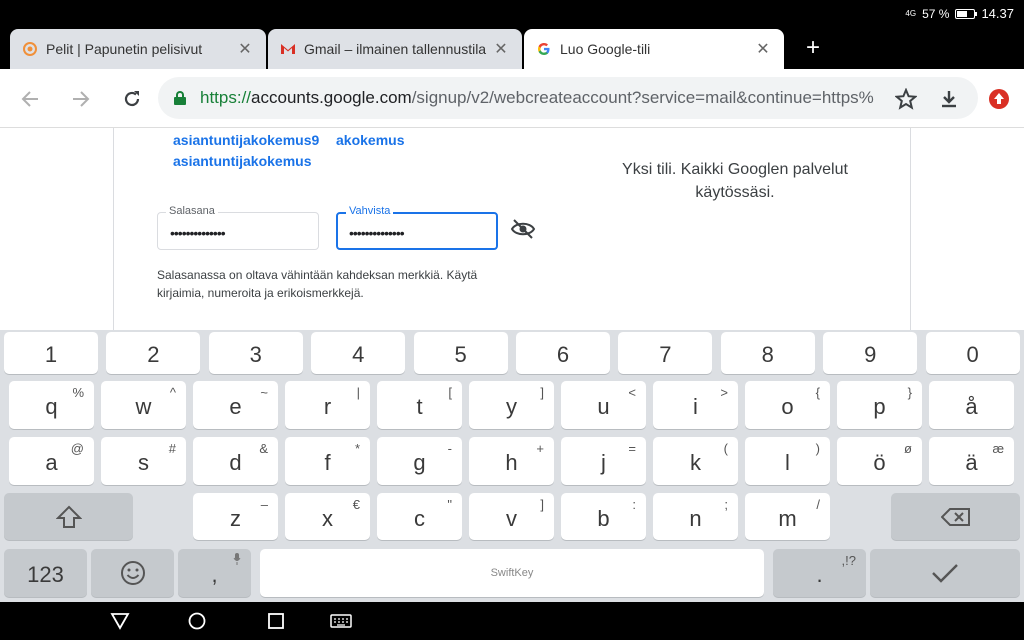 The image size is (1024, 640). Describe the element at coordinates (906, 99) in the screenshot. I see `star-icon` at that location.